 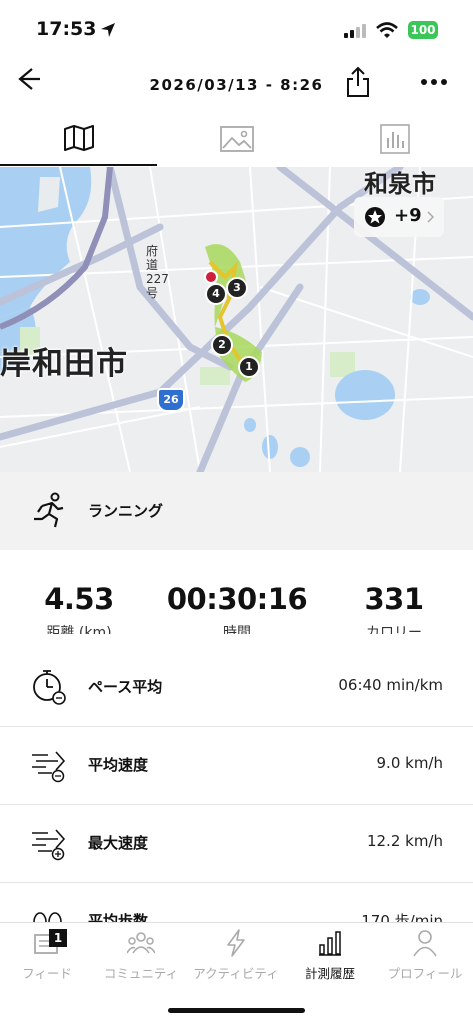 What do you see at coordinates (236, 1010) in the screenshot?
I see `home-indicator` at bounding box center [236, 1010].